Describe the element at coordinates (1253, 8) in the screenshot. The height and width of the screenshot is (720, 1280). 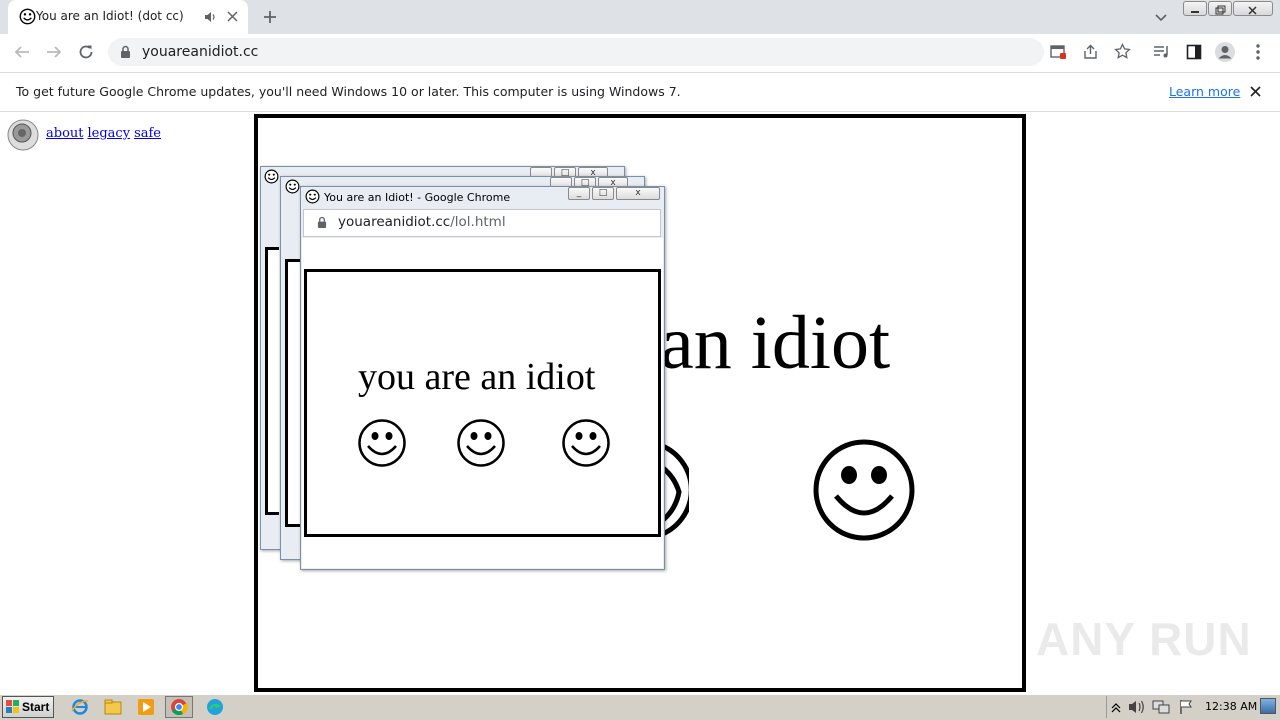
I see `close-window-button` at that location.